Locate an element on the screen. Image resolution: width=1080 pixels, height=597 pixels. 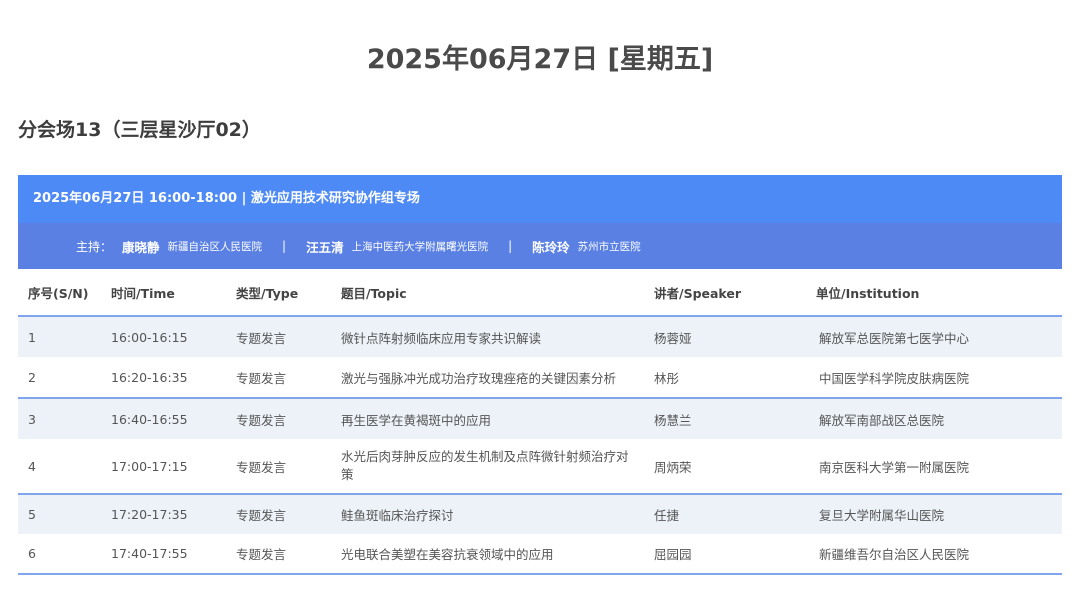
cell-speaker: 杨蓉娅 is located at coordinates (725, 336).